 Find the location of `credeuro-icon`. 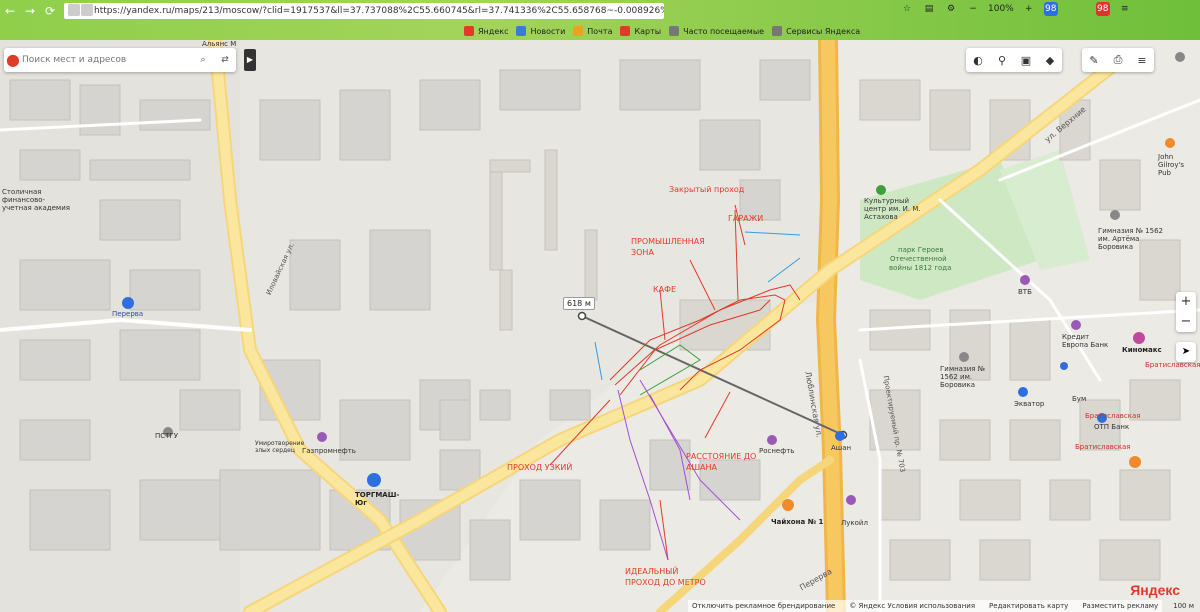

credeuro-icon is located at coordinates (1076, 325).